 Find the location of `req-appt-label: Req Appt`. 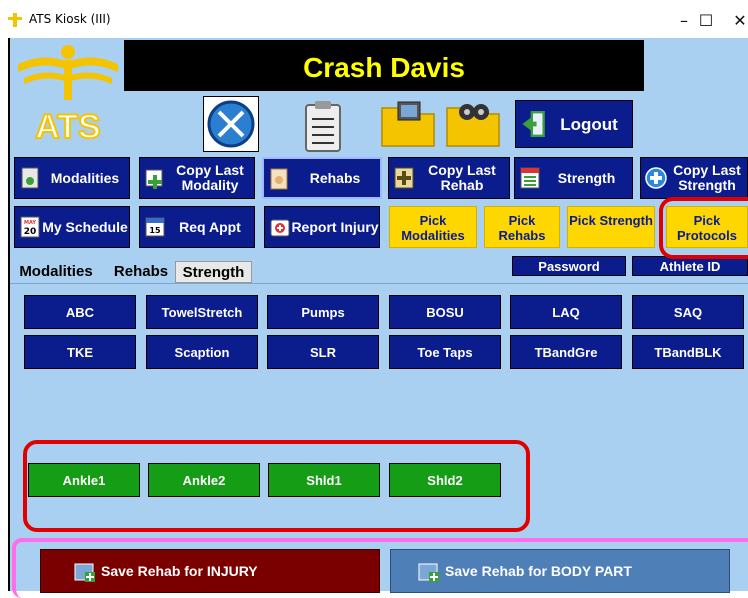

req-appt-label: Req Appt is located at coordinates (210, 226).